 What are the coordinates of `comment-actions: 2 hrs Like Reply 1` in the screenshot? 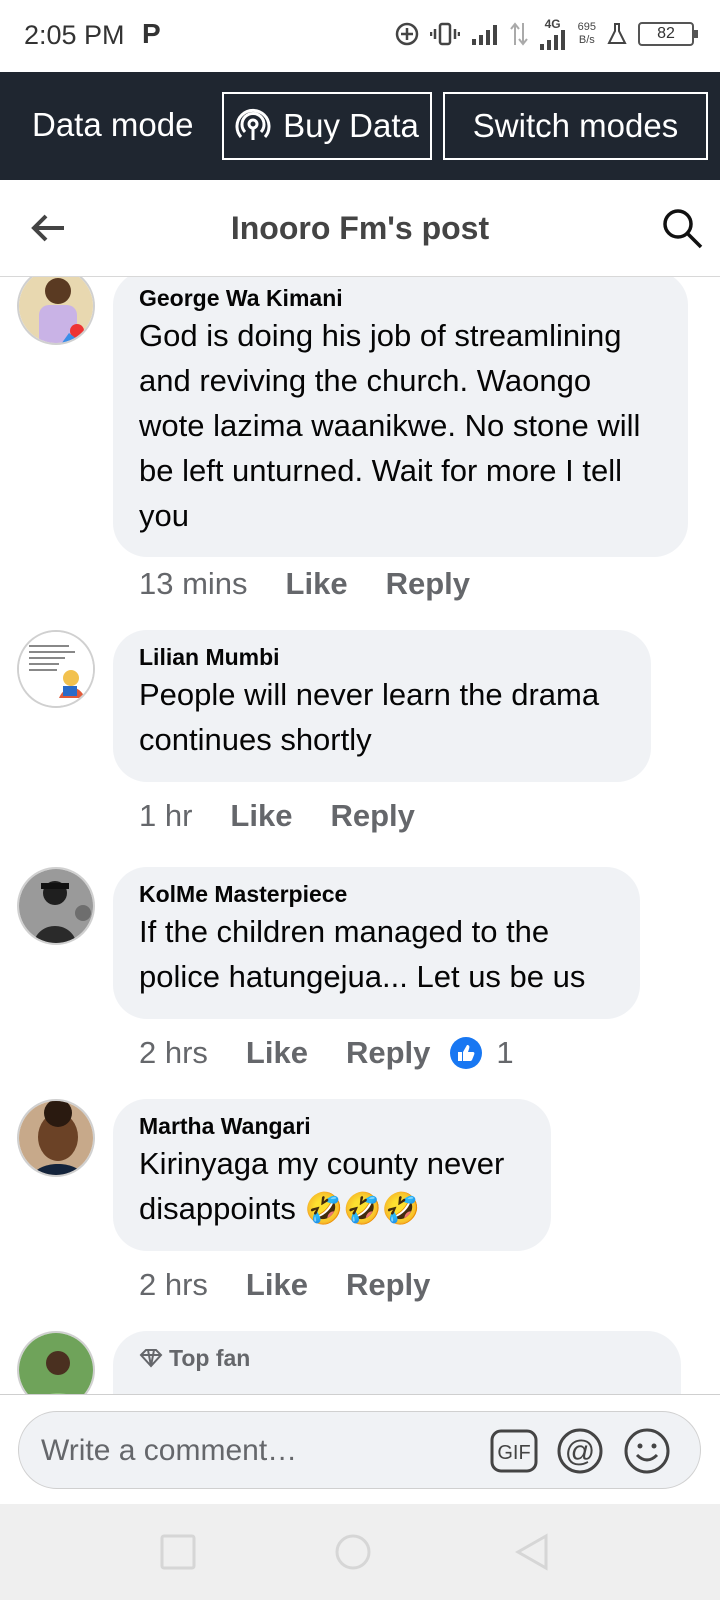 It's located at (326, 1053).